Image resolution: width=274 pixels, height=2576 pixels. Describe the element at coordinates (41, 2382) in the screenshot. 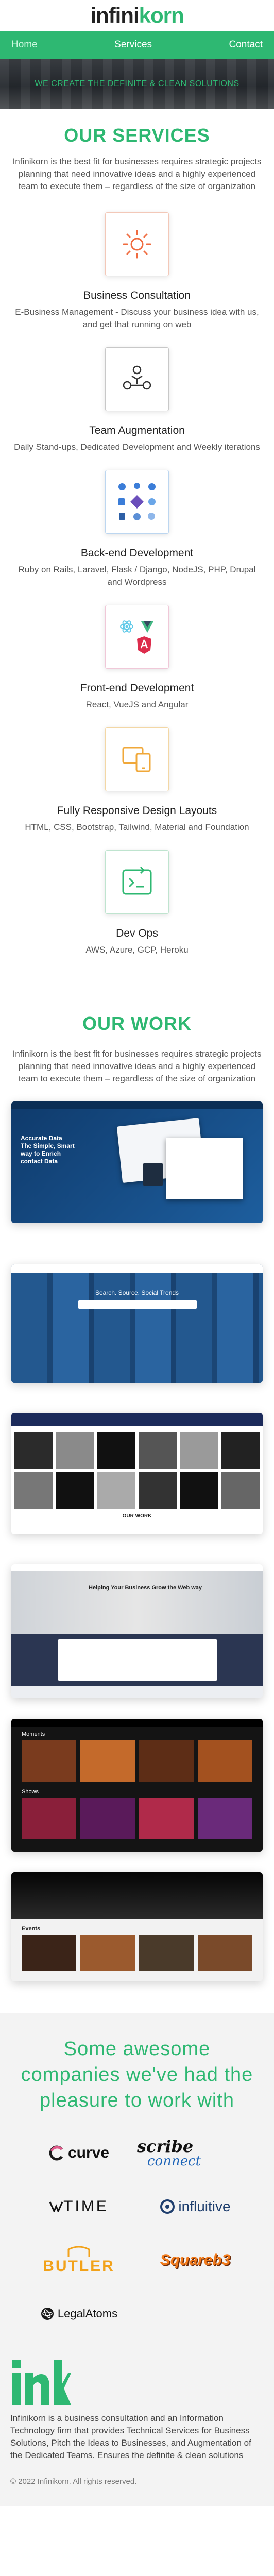

I see `footer-logo-mark` at that location.